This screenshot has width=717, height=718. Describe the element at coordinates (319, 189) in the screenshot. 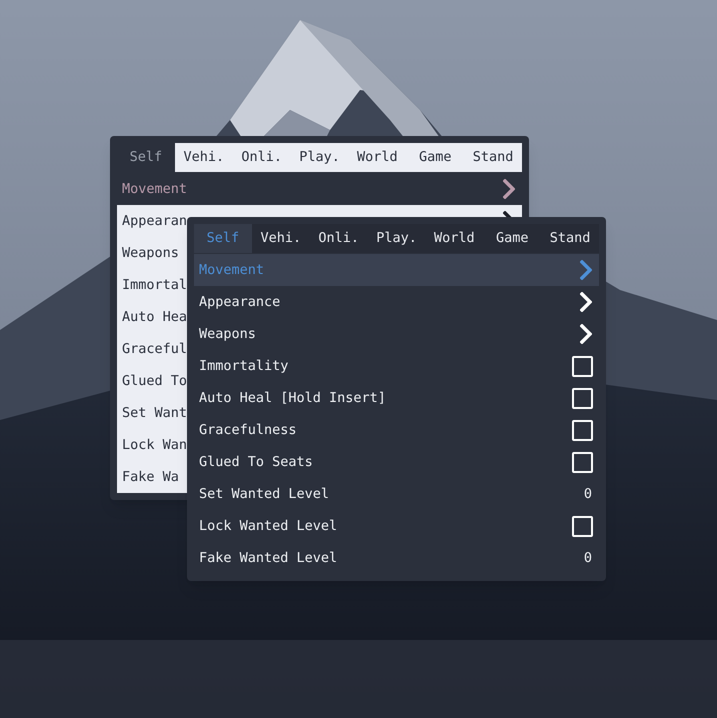

I see `menu-item: Movement` at that location.